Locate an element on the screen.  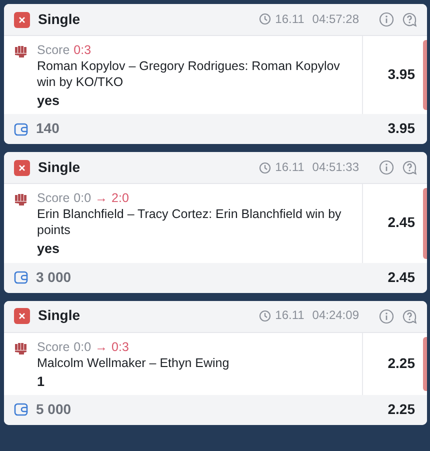
odds: 2.25 is located at coordinates (401, 363).